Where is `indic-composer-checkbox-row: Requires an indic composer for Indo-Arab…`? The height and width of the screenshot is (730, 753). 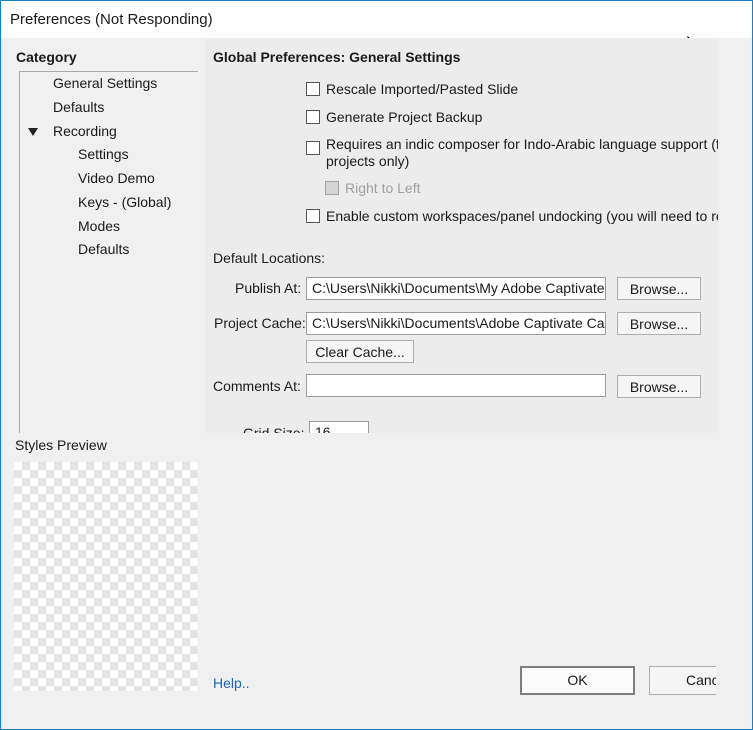 indic-composer-checkbox-row: Requires an indic composer for Indo-Arab… is located at coordinates (512, 154).